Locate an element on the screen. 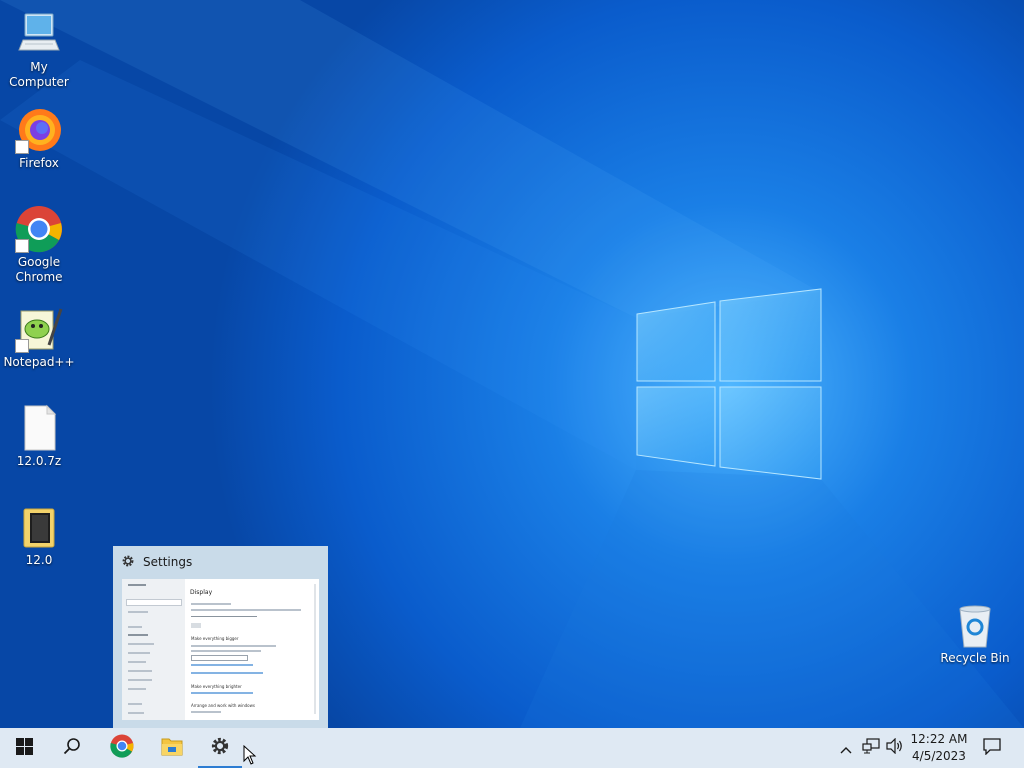 The width and height of the screenshot is (1024, 768). file-icon is located at coordinates (39, 428).